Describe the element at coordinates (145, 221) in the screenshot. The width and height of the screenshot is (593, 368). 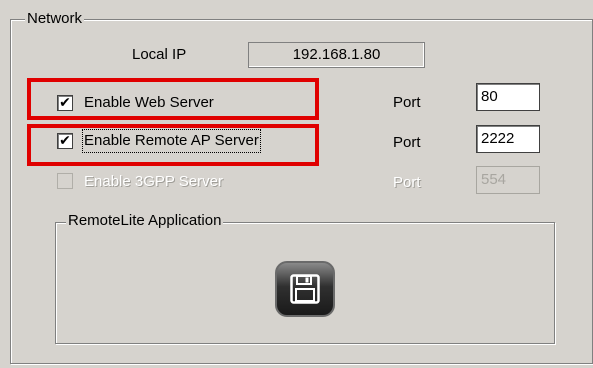
I see `remotelite-application-title: RemoteLite Application` at that location.